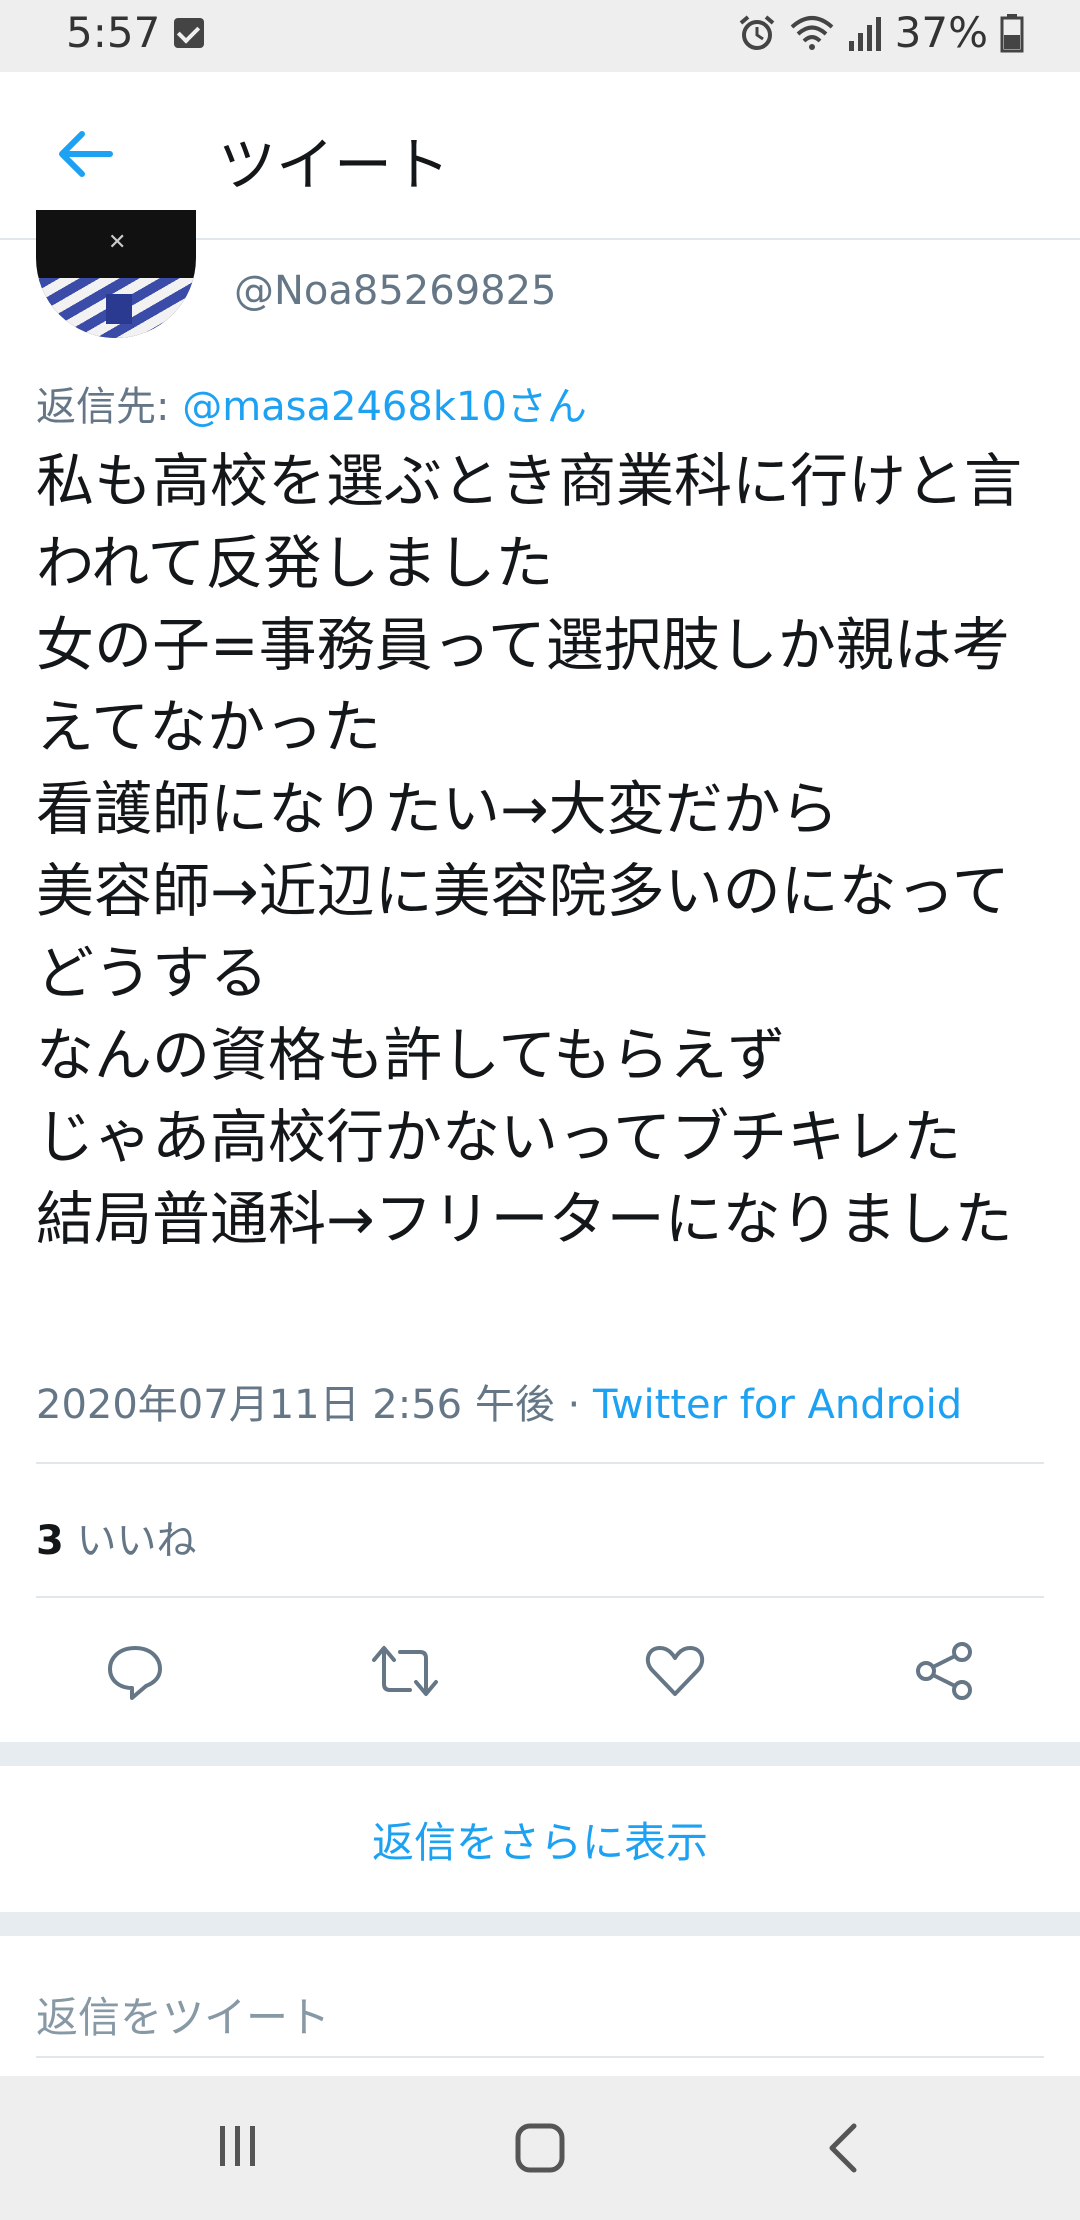 This screenshot has width=1080, height=2220. Describe the element at coordinates (777, 1405) in the screenshot. I see `tweet-source-link: Twitter for Android` at that location.